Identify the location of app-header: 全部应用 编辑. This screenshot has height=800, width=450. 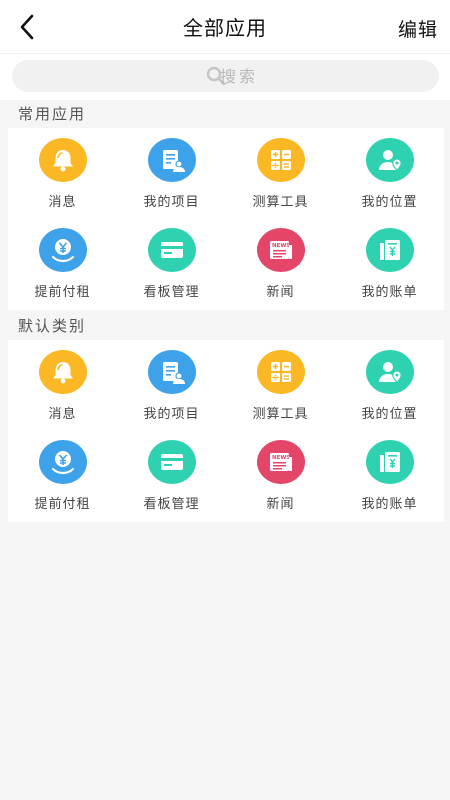
(225, 27).